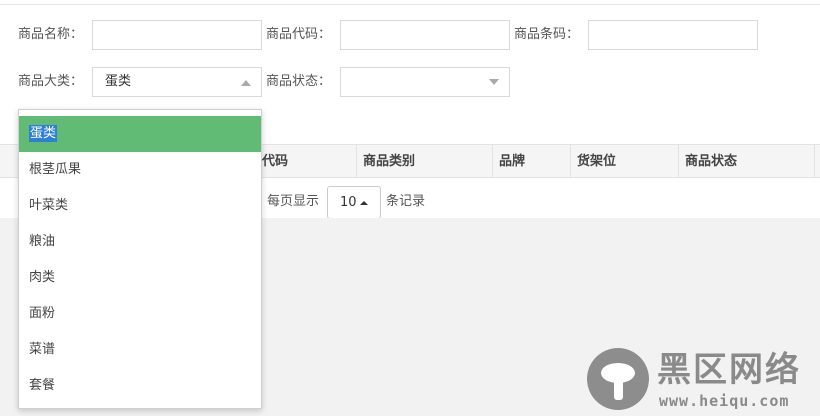 This screenshot has width=820, height=416. I want to click on site-watermark: 黑区网络 www.heiqu.com, so click(703, 381).